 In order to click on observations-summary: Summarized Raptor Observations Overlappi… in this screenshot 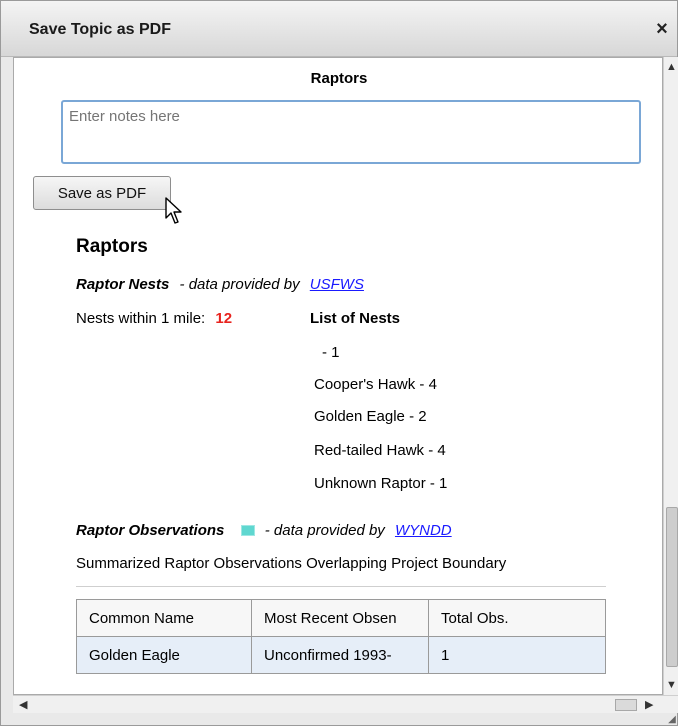, I will do `click(291, 563)`.